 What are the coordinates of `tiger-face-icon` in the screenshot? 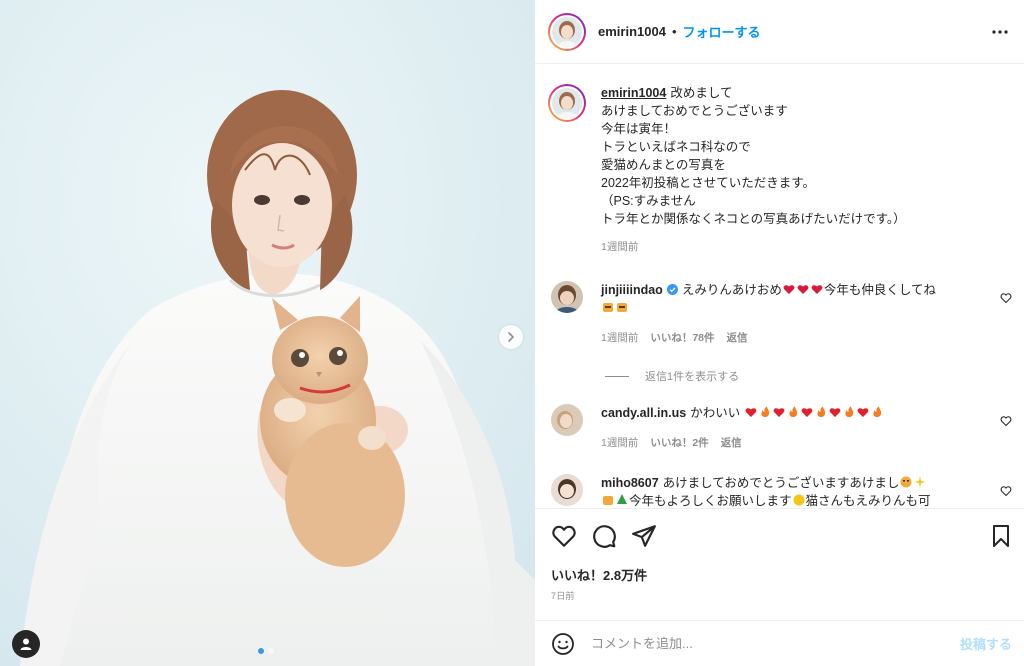 It's located at (906, 482).